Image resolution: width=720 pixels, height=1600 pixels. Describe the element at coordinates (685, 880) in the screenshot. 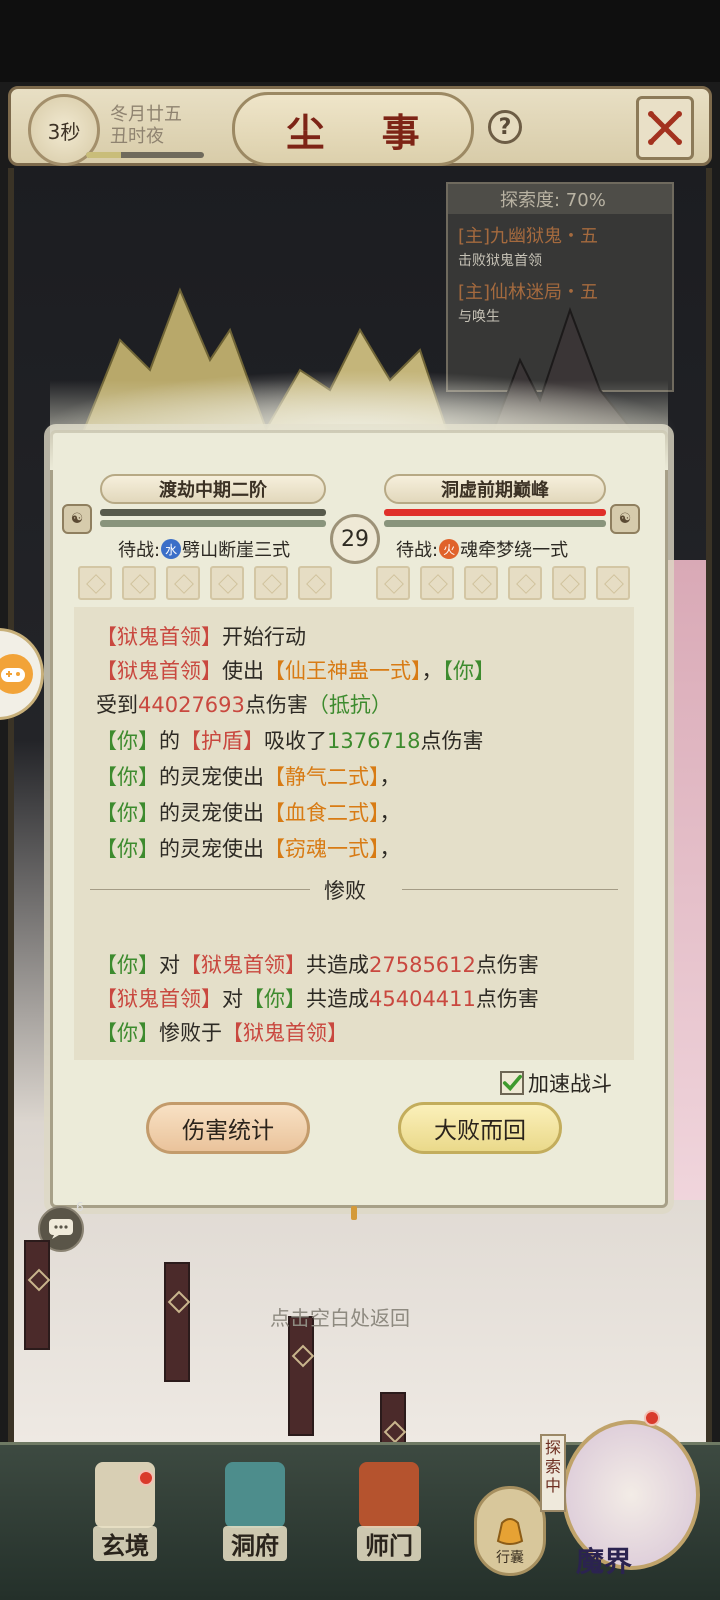

I see `scene-pink-decoration` at that location.